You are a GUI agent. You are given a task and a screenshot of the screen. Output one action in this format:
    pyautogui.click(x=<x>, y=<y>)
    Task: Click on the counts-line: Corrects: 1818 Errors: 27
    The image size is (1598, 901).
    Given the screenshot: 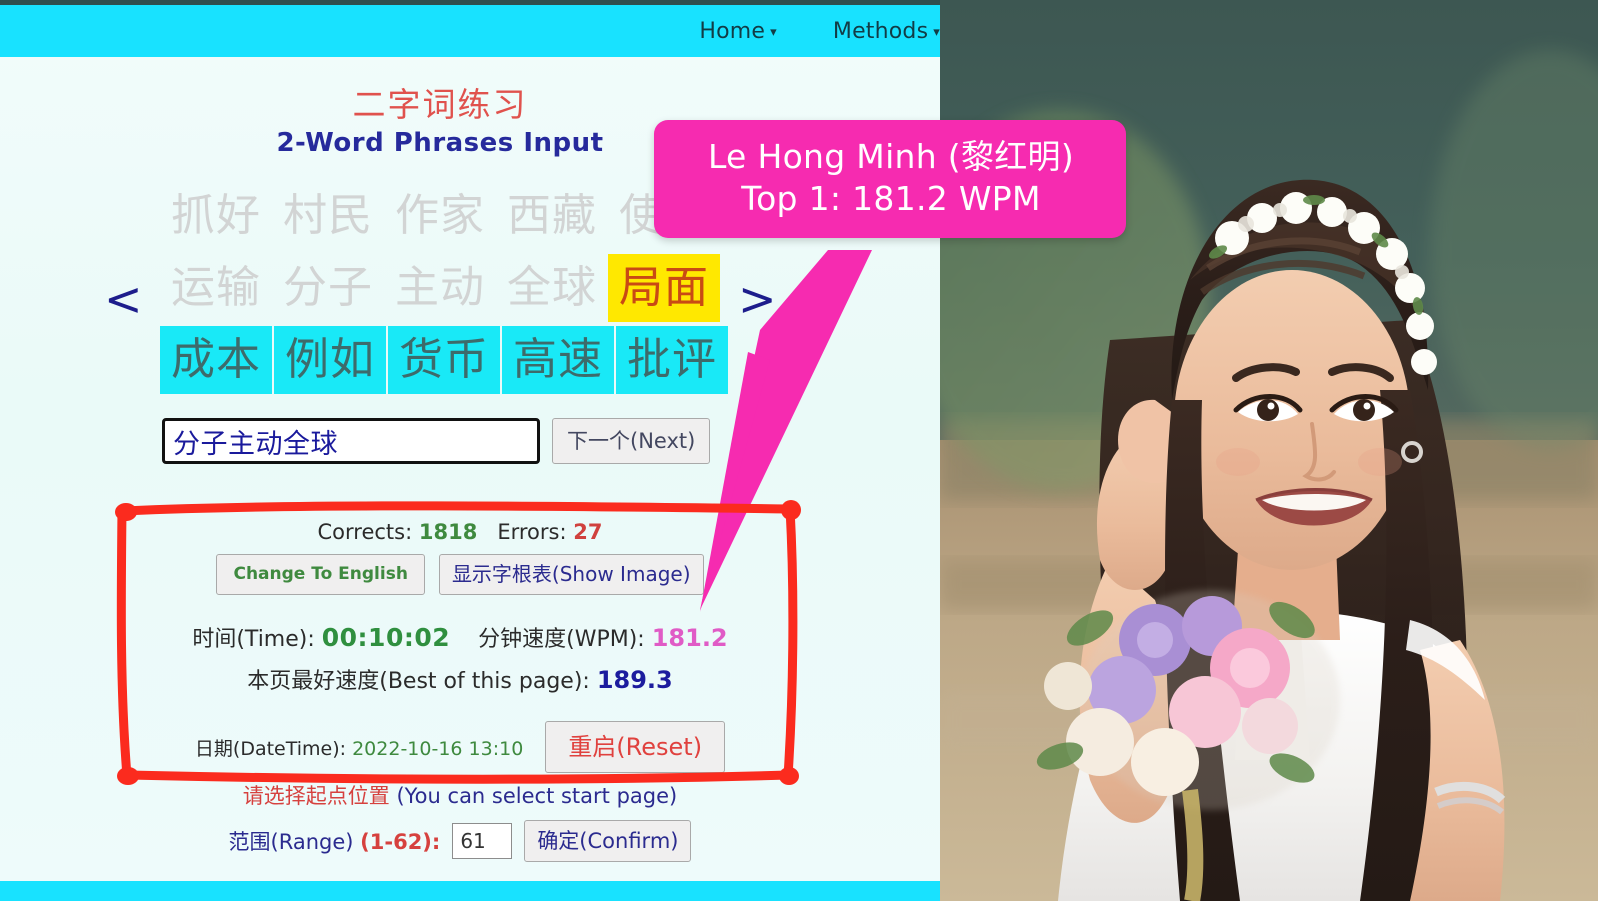 What is the action you would take?
    pyautogui.click(x=460, y=532)
    